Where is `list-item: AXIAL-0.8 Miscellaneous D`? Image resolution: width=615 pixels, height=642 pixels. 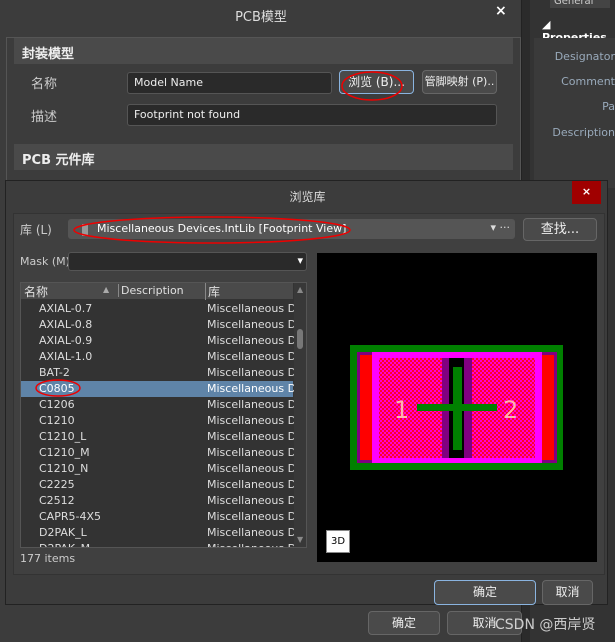 list-item: AXIAL-0.8 Miscellaneous D is located at coordinates (159, 325).